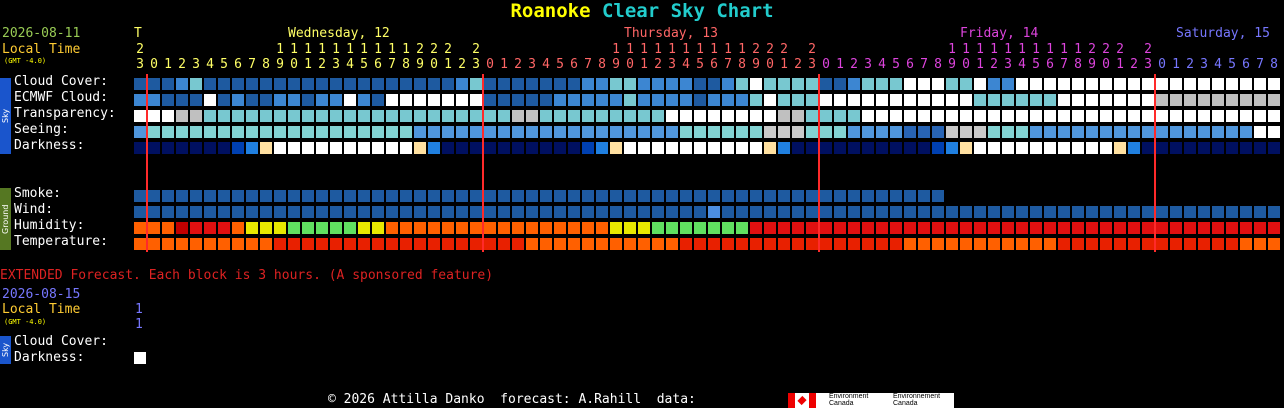 This screenshot has height=408, width=1284. Describe the element at coordinates (550, 11) in the screenshot. I see `title-location: Roanoke` at that location.